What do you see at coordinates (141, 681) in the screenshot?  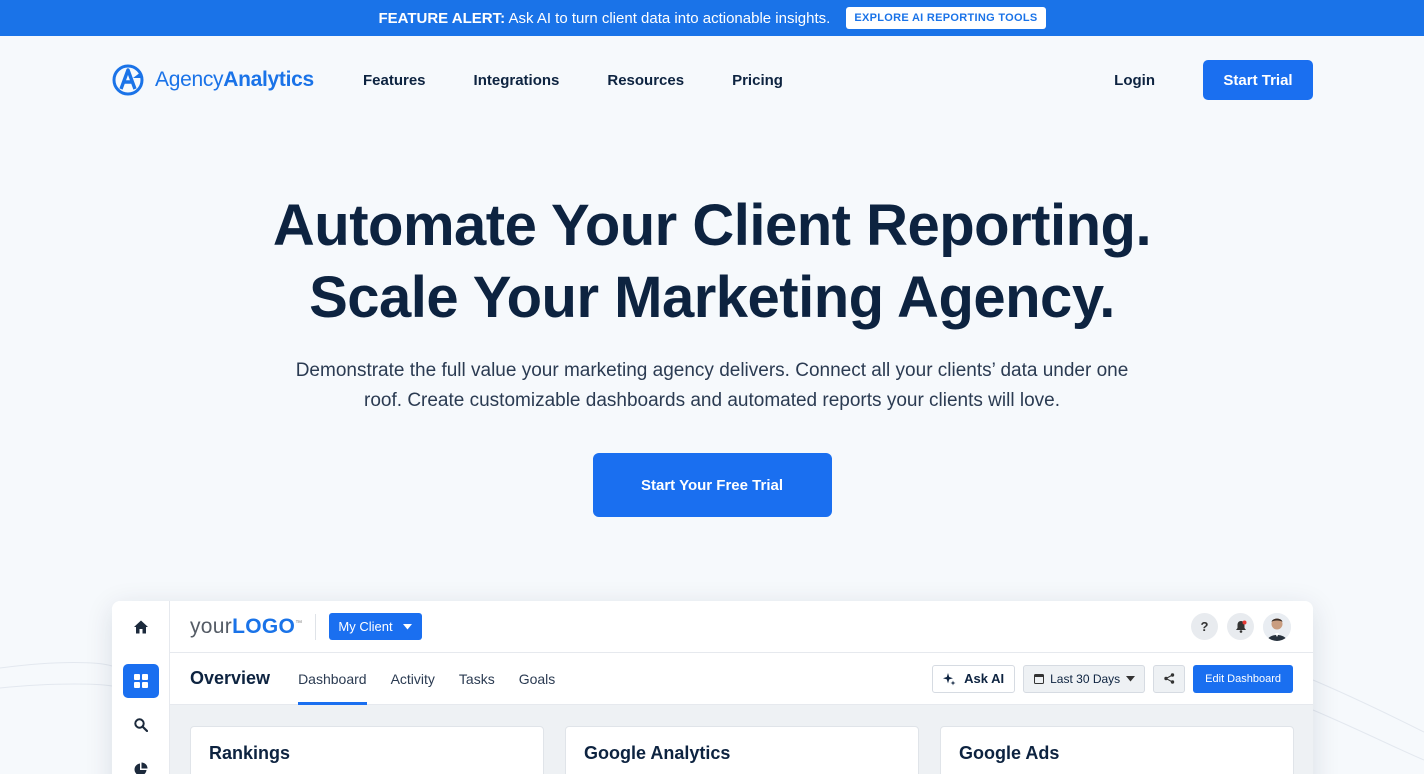 I see `dashboard-grid-icon` at bounding box center [141, 681].